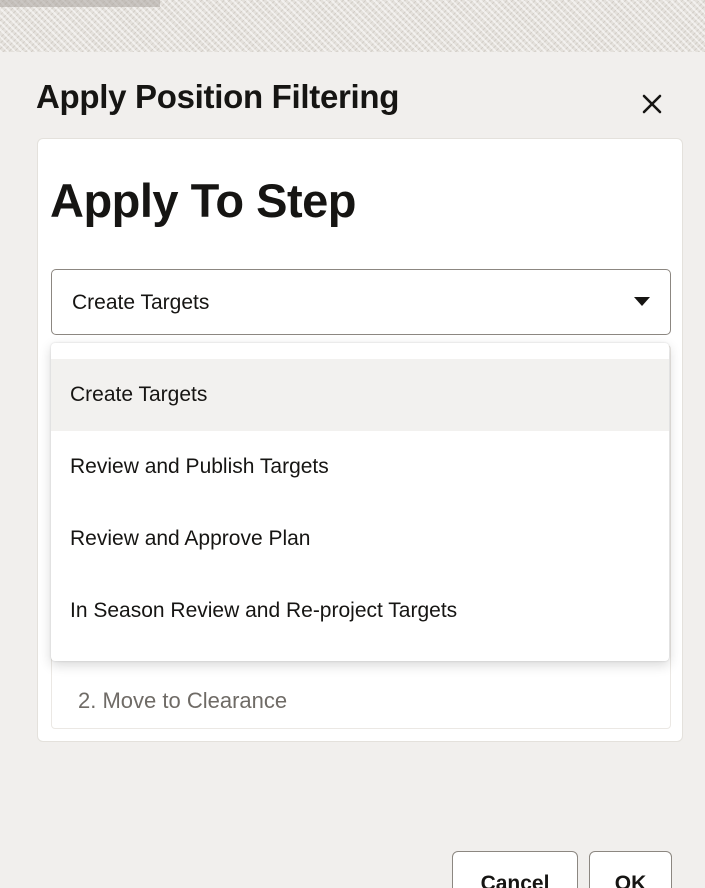 The image size is (705, 888). What do you see at coordinates (352, 26) in the screenshot?
I see `backdrop-strip` at bounding box center [352, 26].